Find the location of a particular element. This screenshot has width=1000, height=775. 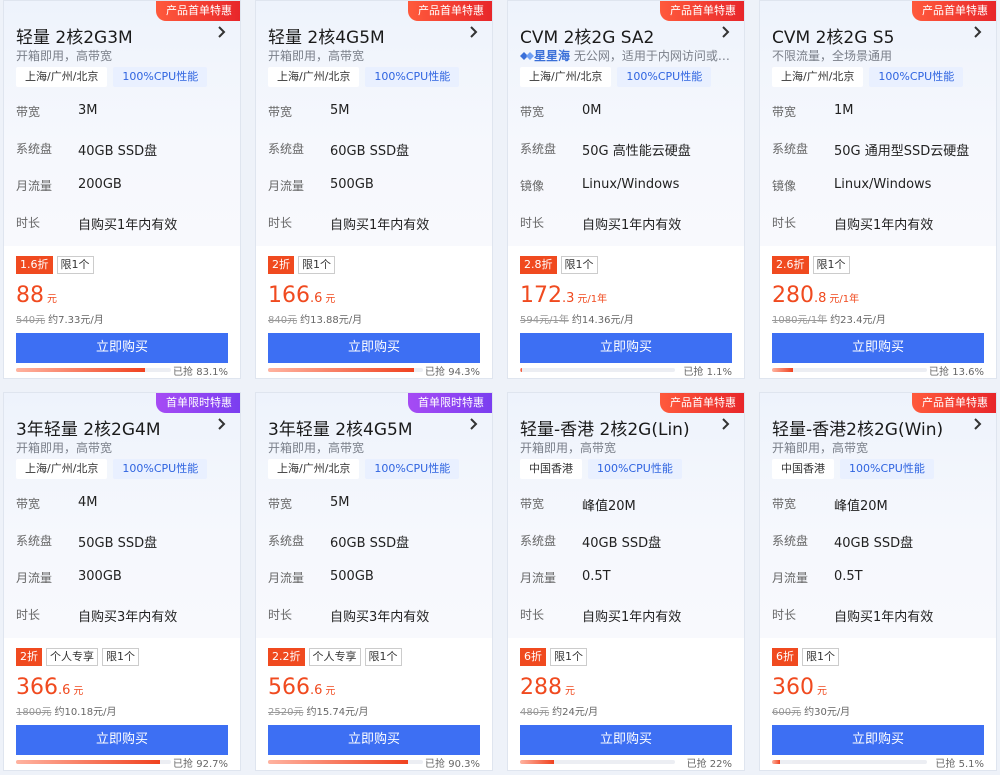

product-title: CVM 2核2G SA2 is located at coordinates (587, 35).